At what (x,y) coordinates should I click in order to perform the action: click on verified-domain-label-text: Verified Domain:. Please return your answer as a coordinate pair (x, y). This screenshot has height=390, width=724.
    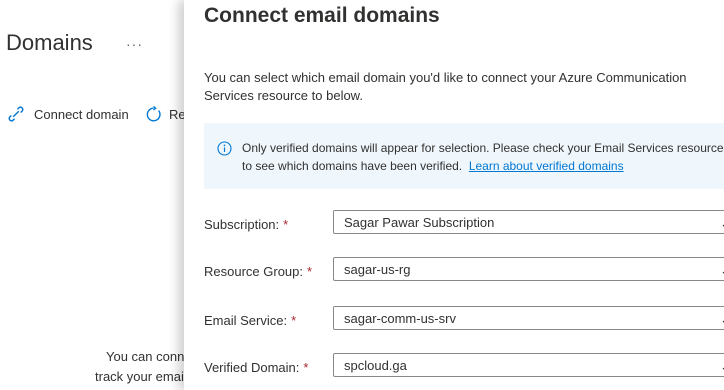
    Looking at the image, I should click on (252, 367).